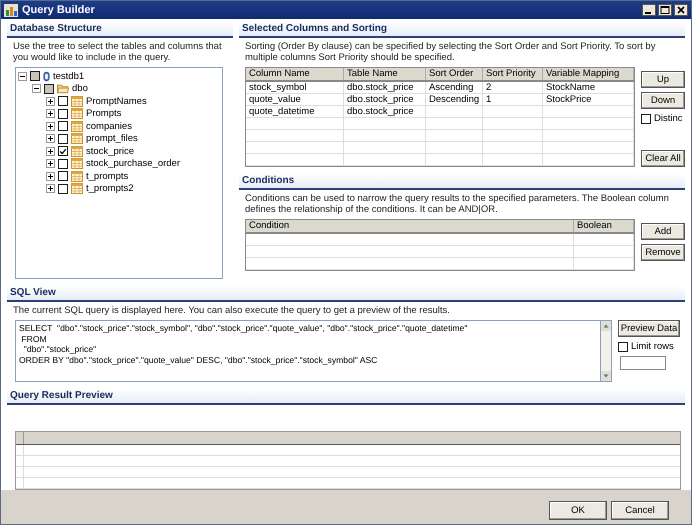 The image size is (692, 525). Describe the element at coordinates (668, 118) in the screenshot. I see `checkbox-label: Distinc` at that location.